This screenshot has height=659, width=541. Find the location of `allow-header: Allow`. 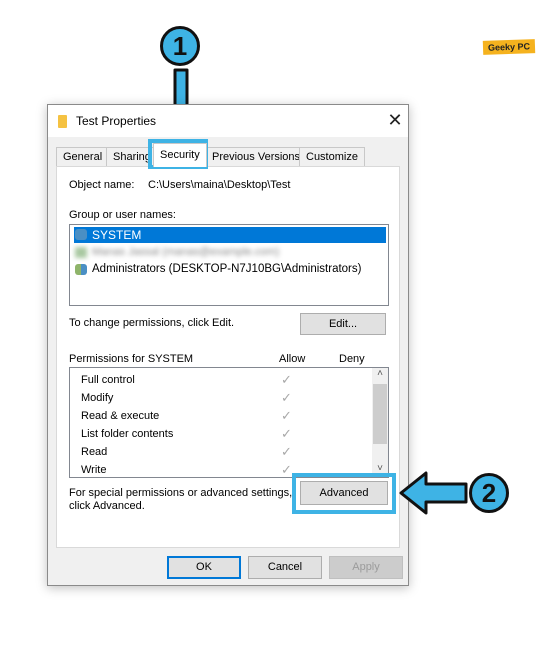

allow-header: Allow is located at coordinates (292, 359).